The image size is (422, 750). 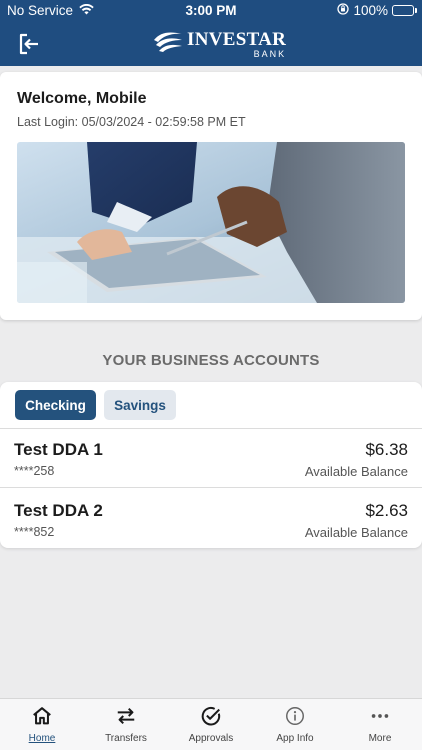 I want to click on bank-name-sub: BANK, so click(x=270, y=53).